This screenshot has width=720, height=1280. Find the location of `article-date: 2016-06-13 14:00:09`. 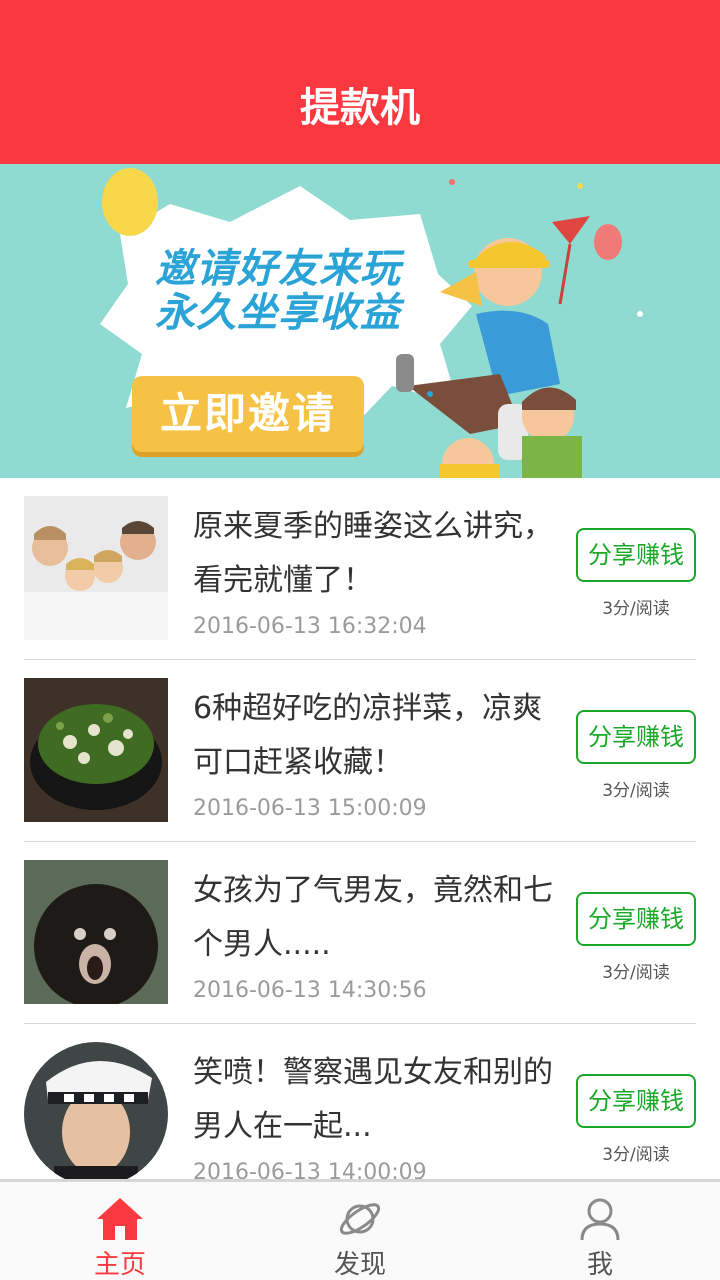

article-date: 2016-06-13 14:00:09 is located at coordinates (310, 1169).